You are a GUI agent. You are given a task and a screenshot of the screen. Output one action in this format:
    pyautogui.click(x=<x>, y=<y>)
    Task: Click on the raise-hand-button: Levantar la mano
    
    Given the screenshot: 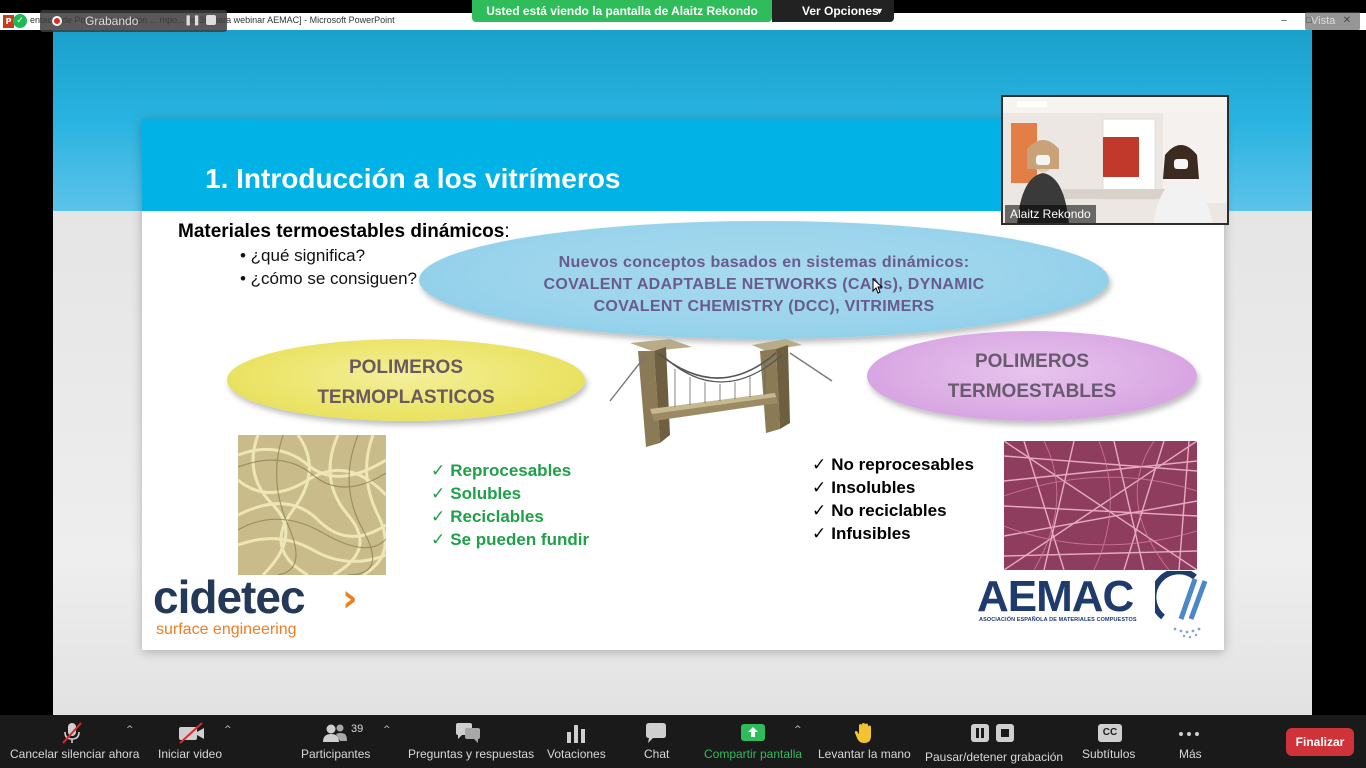 What is the action you would take?
    pyautogui.click(x=865, y=741)
    